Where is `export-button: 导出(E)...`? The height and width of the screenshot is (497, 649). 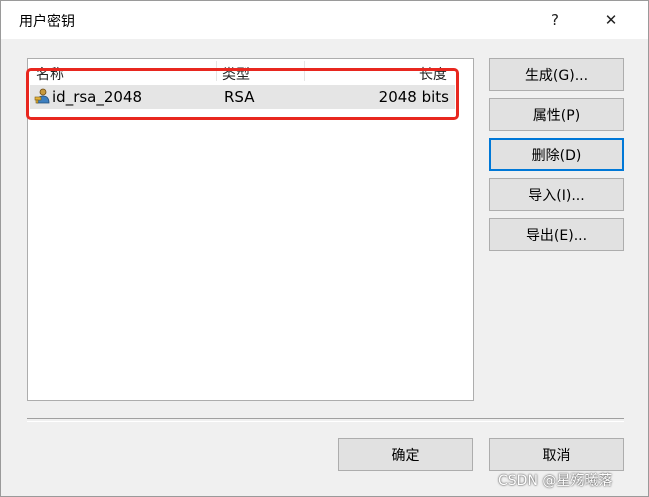 export-button: 导出(E)... is located at coordinates (556, 234).